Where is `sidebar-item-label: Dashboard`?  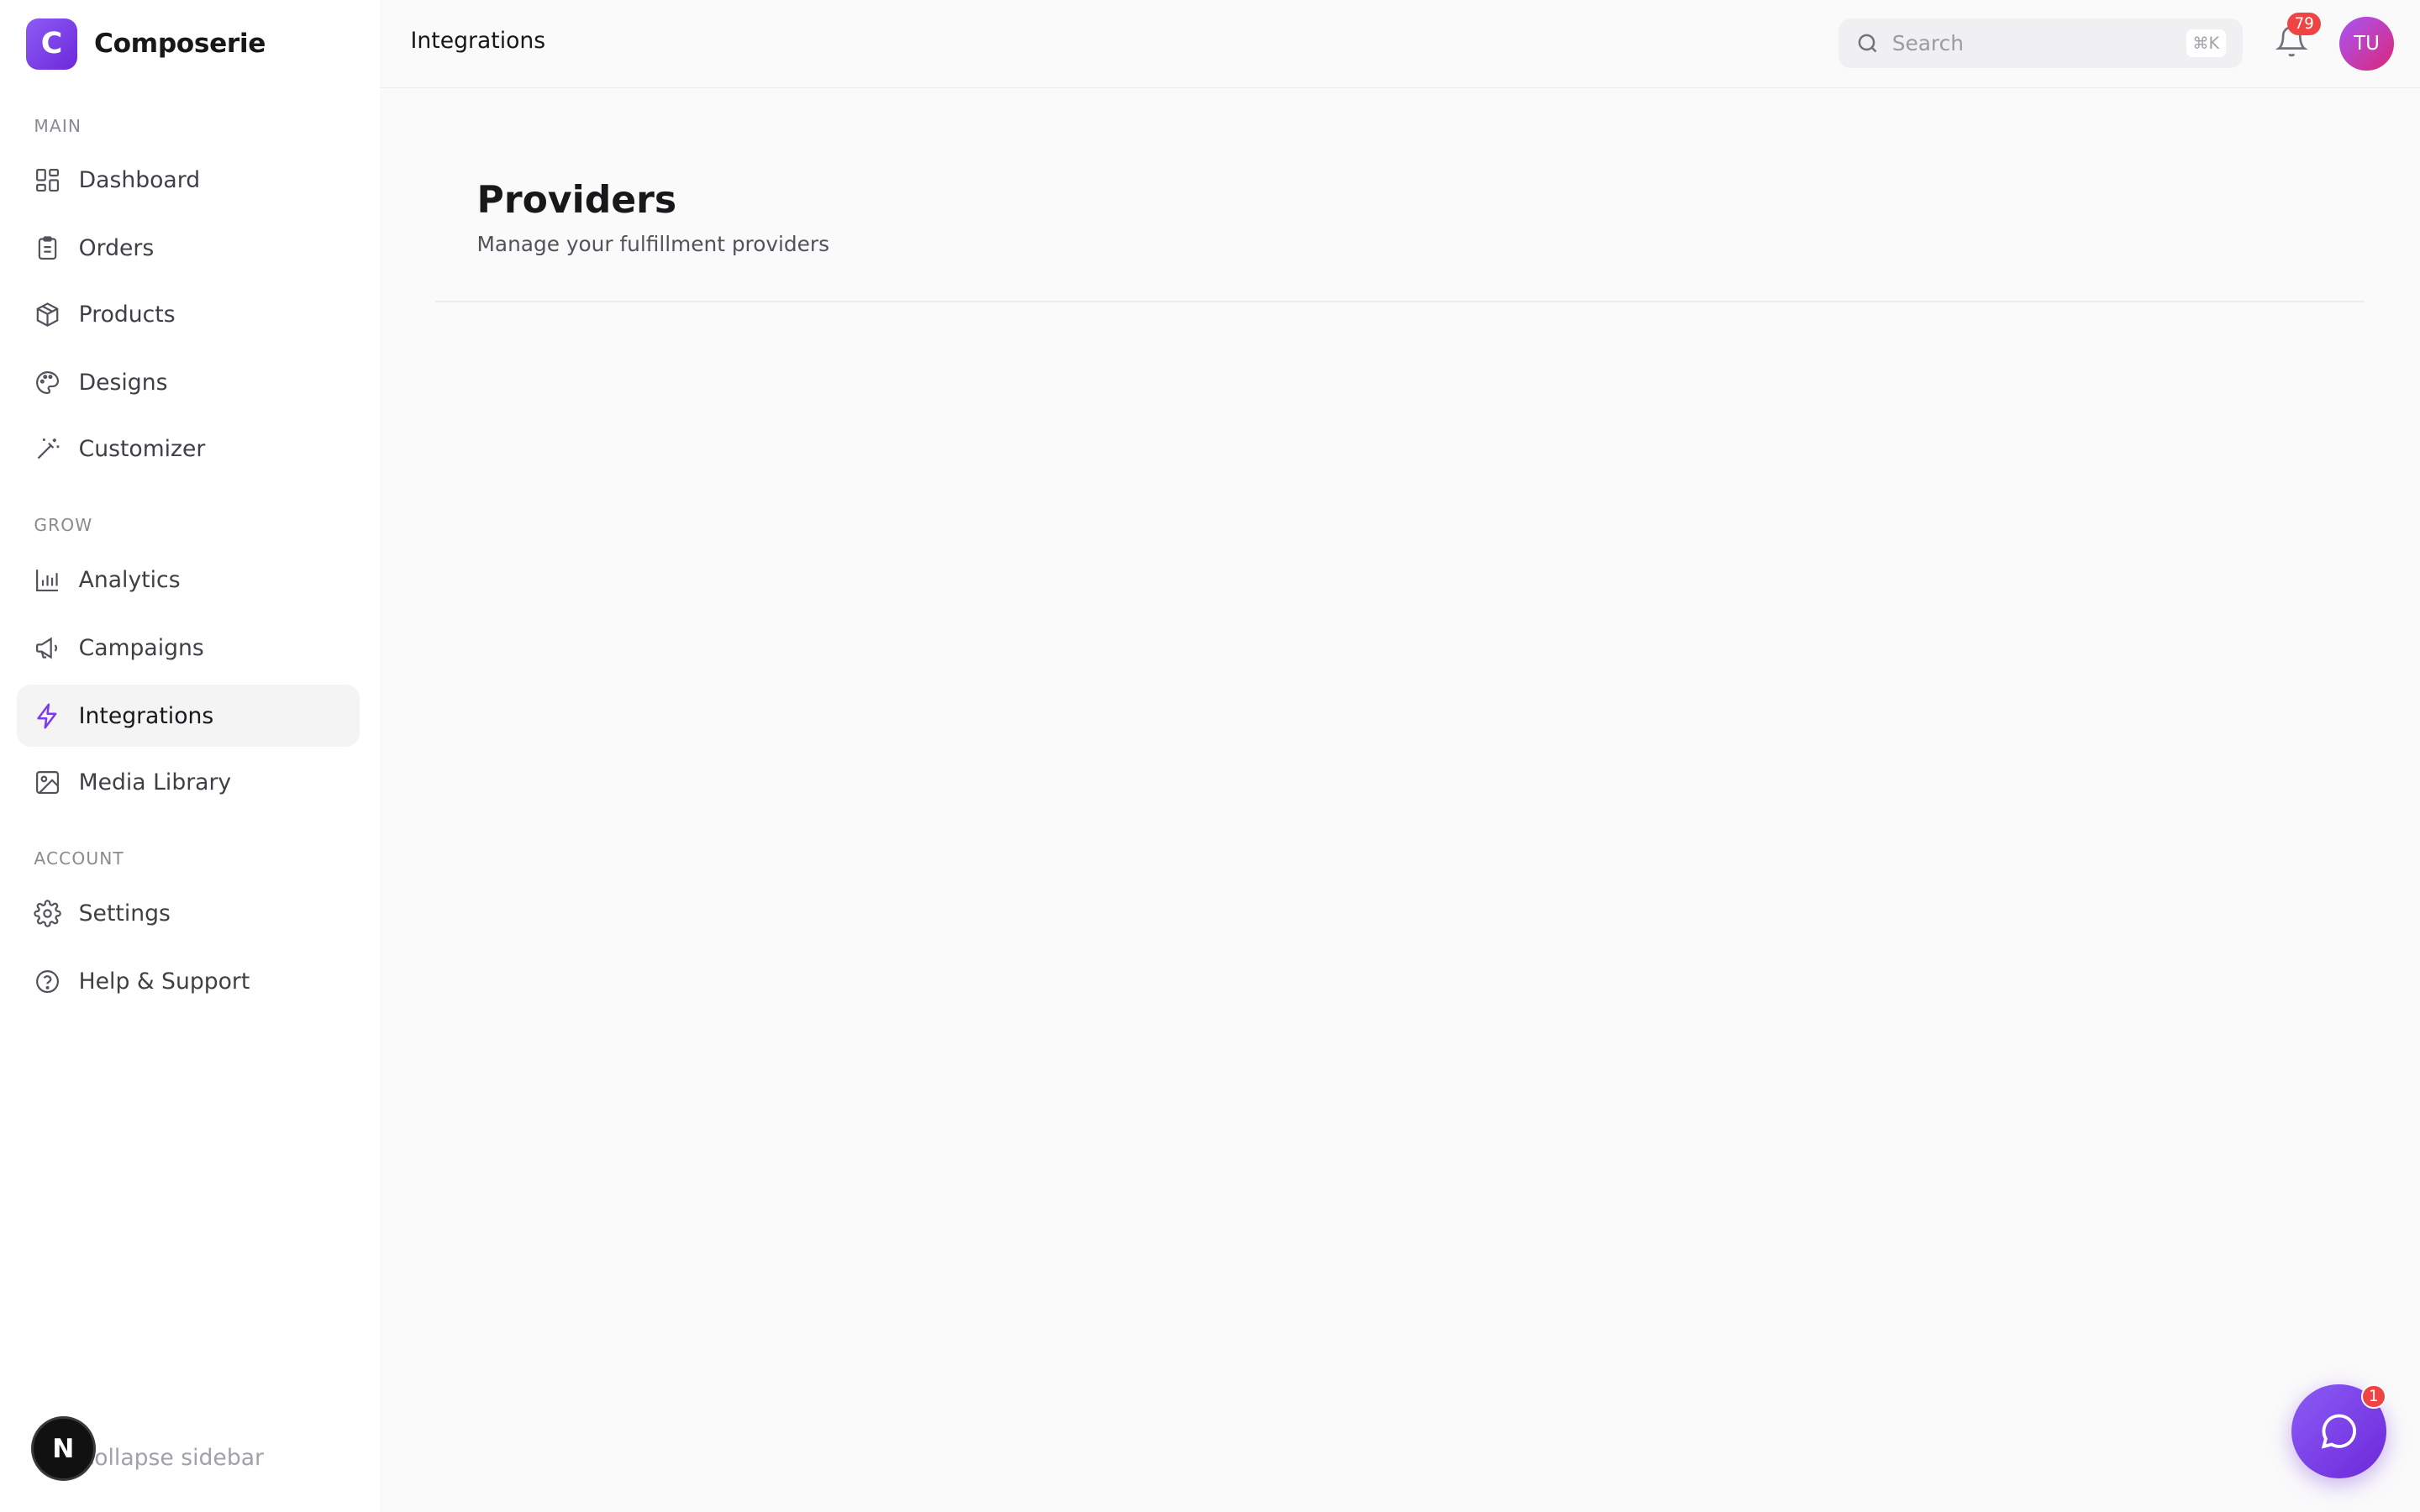
sidebar-item-label: Dashboard is located at coordinates (139, 180).